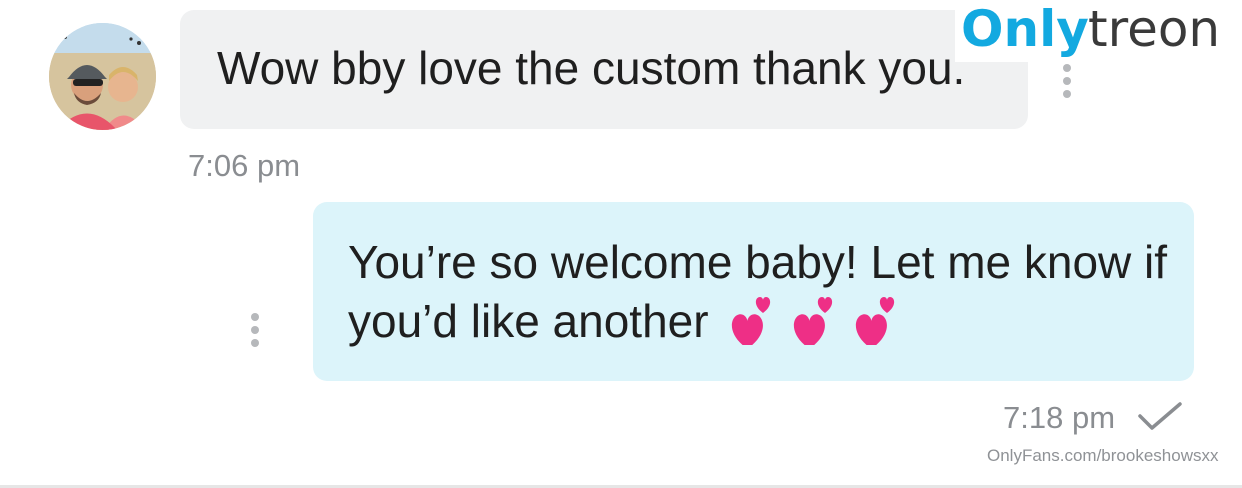 The image size is (1242, 488). I want to click on sender-avatar, so click(102, 76).